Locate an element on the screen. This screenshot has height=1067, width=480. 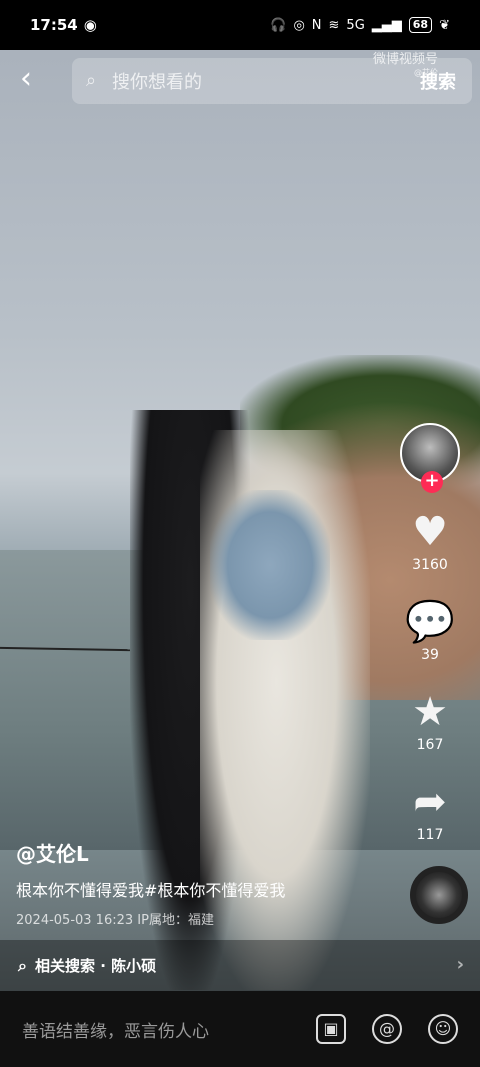
like-count: 3160 is located at coordinates (430, 565).